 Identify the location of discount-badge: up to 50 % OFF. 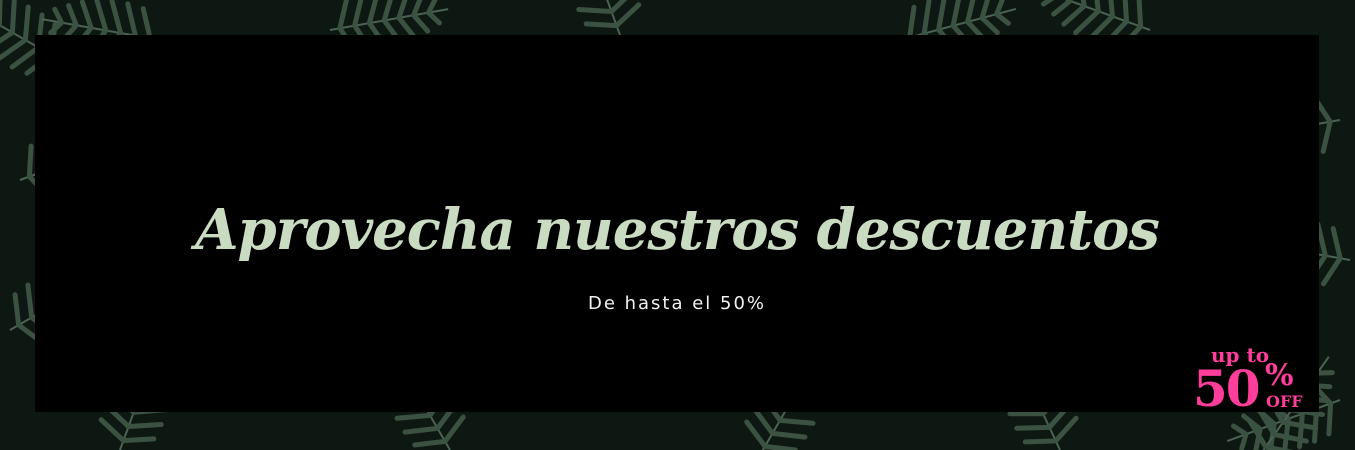
(1250, 383).